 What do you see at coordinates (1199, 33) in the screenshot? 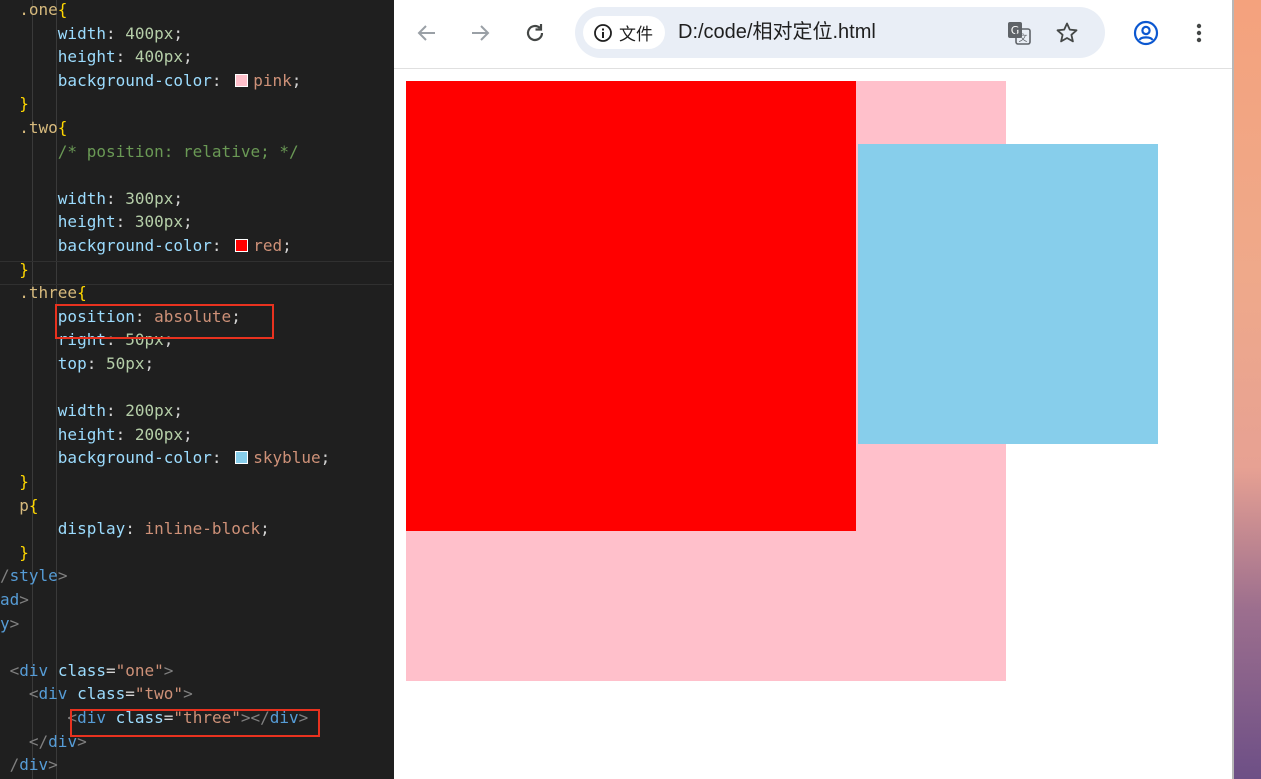
I see `browser-menu-button` at bounding box center [1199, 33].